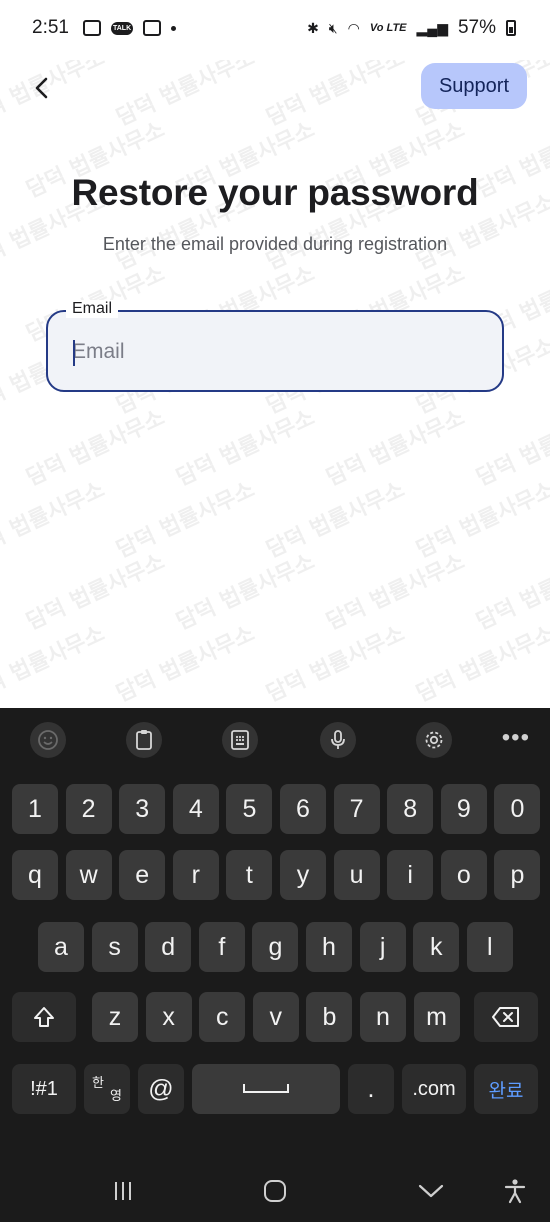 The height and width of the screenshot is (1222, 550). What do you see at coordinates (356, 875) in the screenshot?
I see `key-u: u` at bounding box center [356, 875].